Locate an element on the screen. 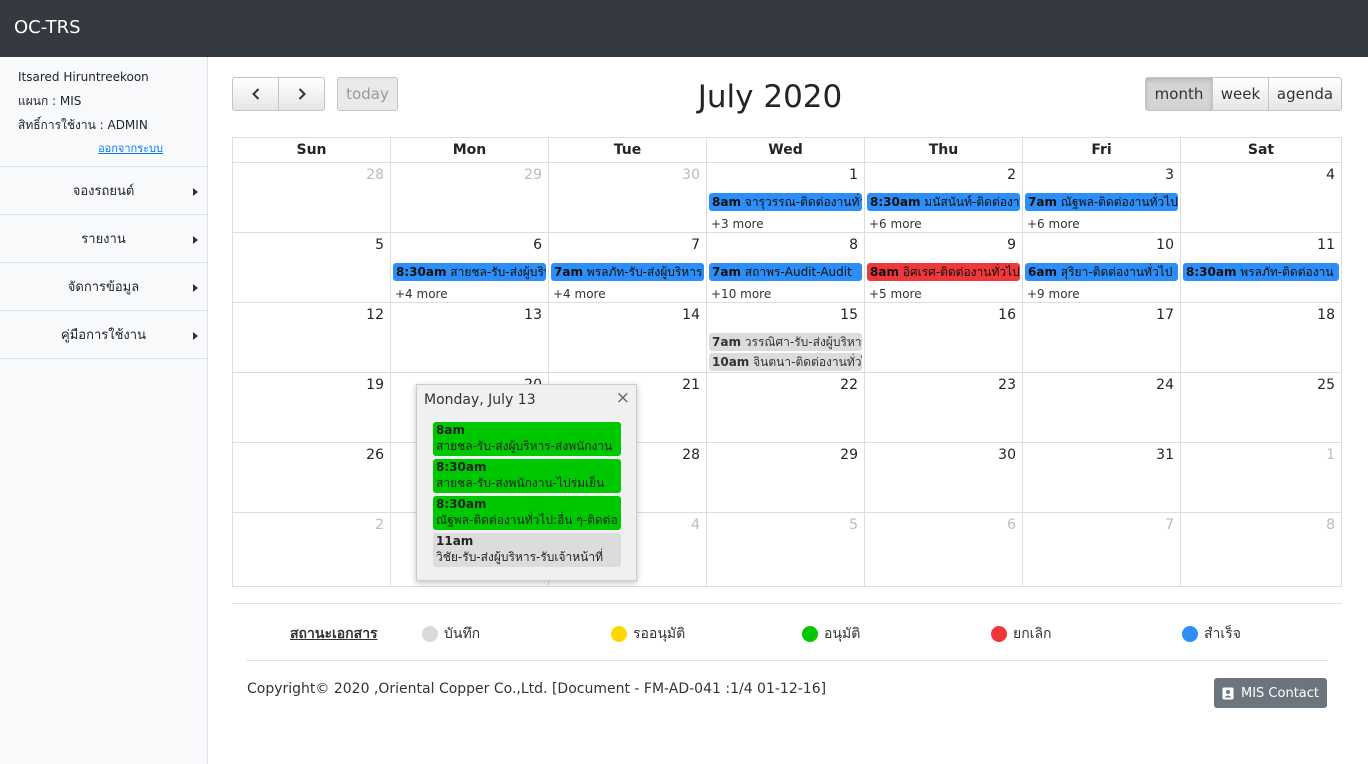 This screenshot has width=1368, height=764. more-events-link: +5 more is located at coordinates (895, 294).